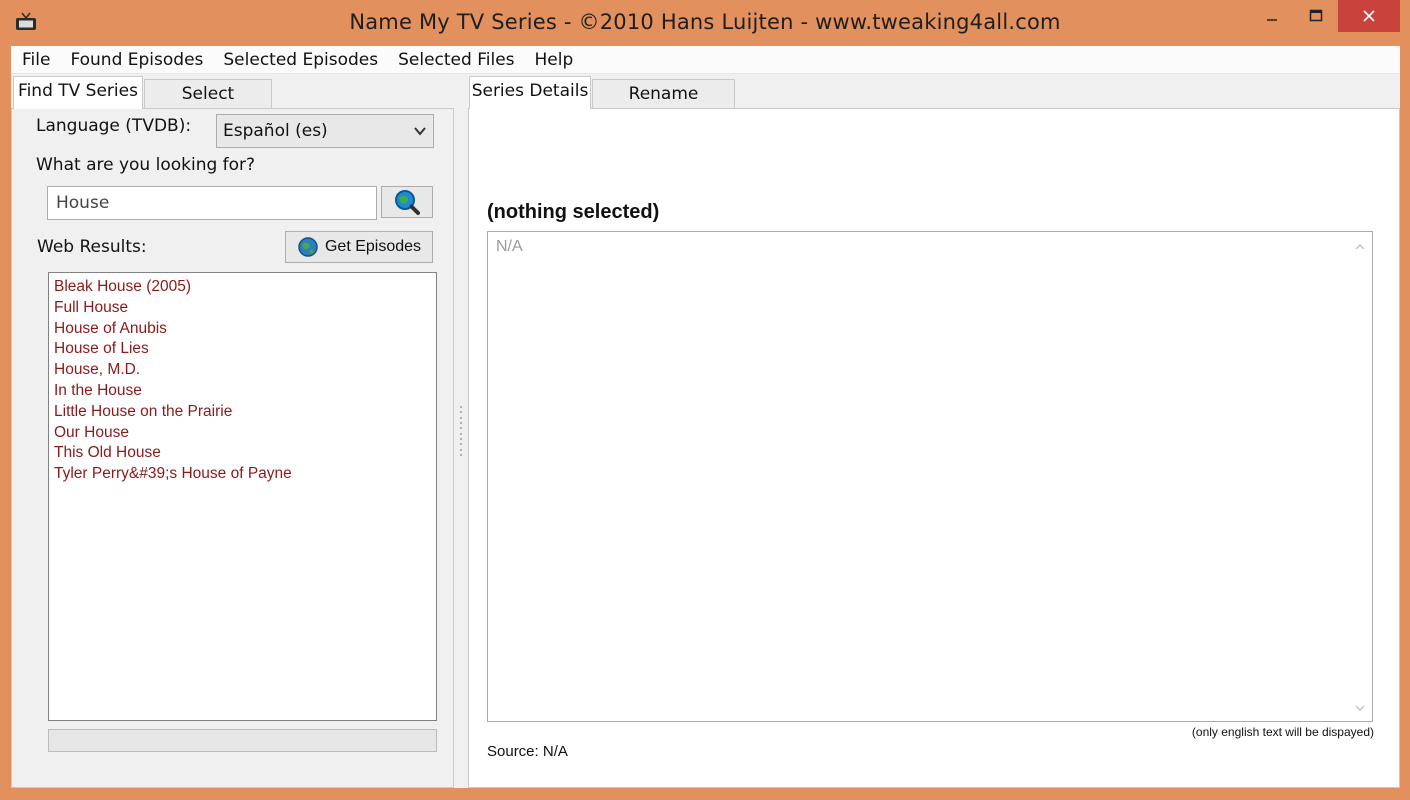  What do you see at coordinates (308, 247) in the screenshot?
I see `globe-icon` at bounding box center [308, 247].